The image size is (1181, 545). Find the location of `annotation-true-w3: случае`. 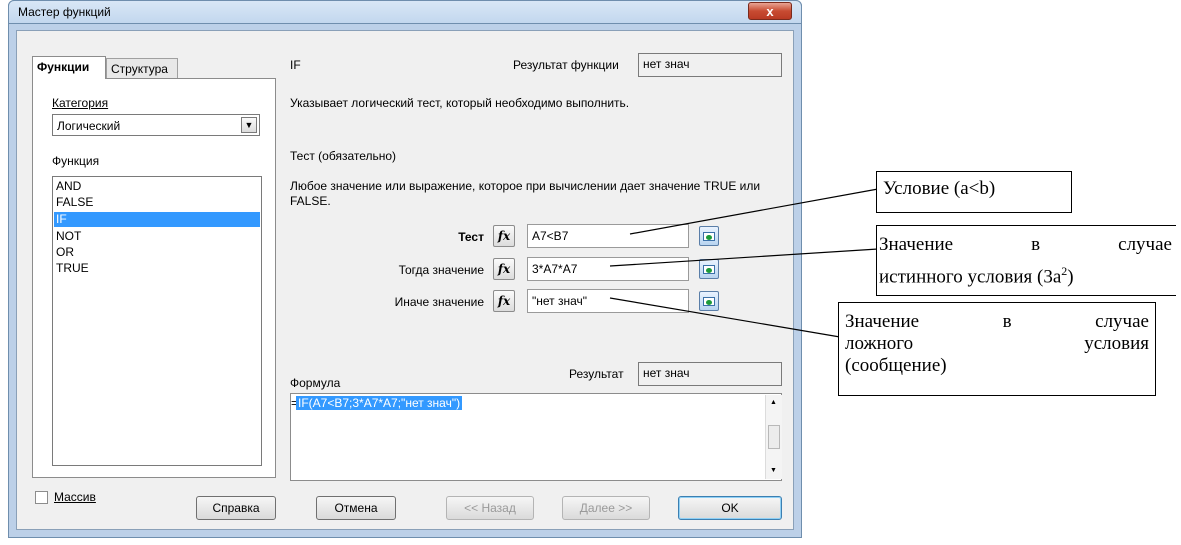

annotation-true-w3: случае is located at coordinates (1145, 244).